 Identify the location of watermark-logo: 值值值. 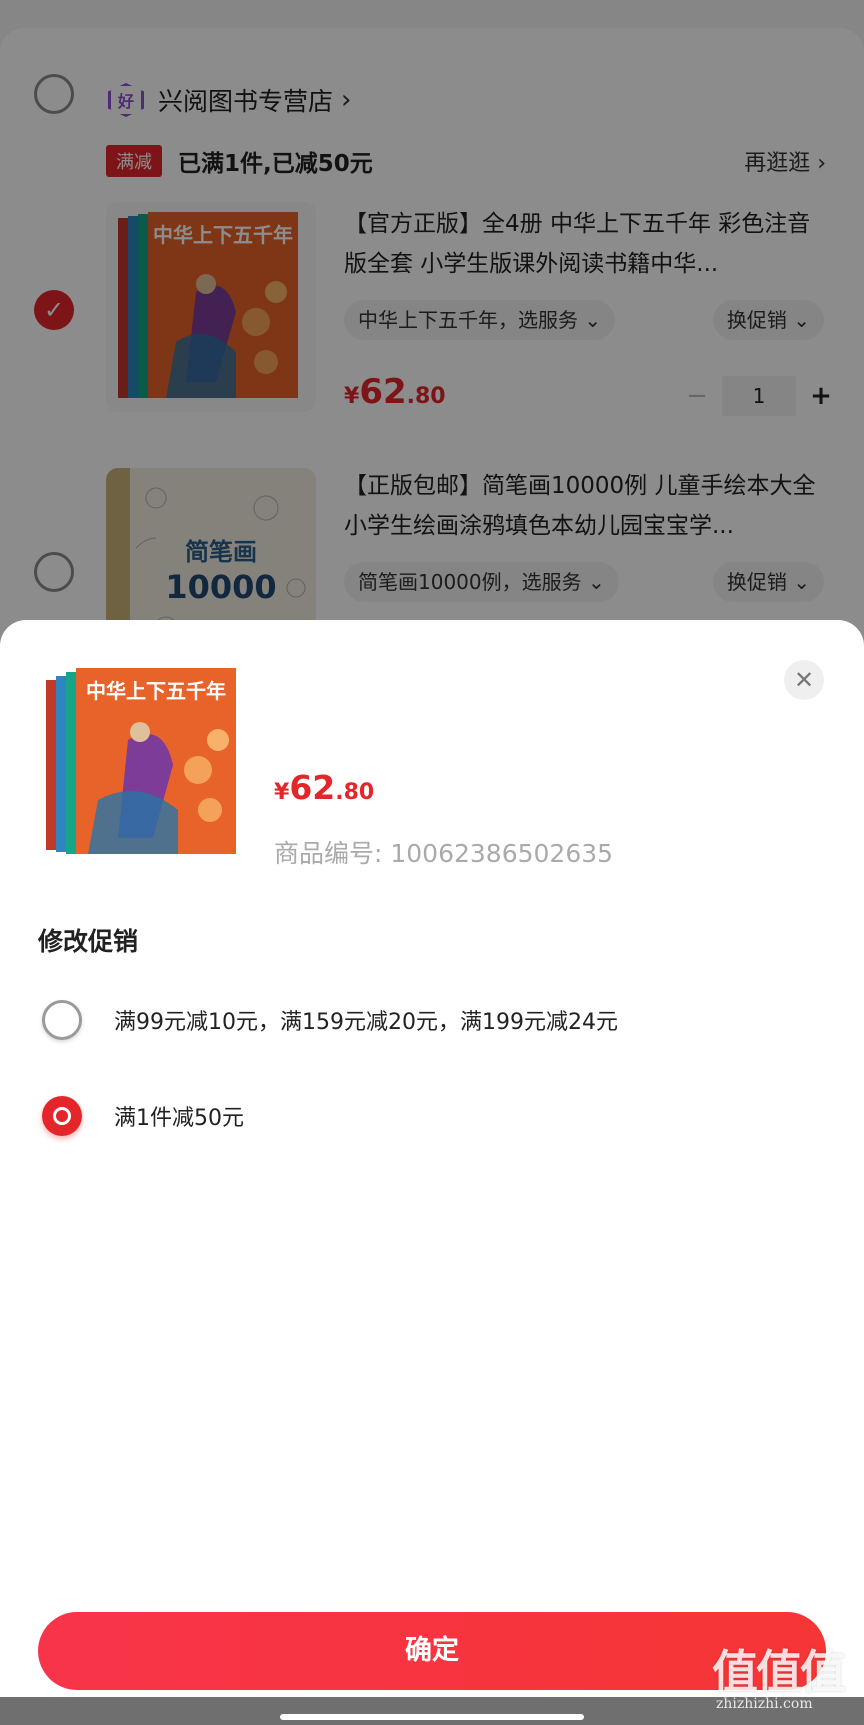
(779, 1672).